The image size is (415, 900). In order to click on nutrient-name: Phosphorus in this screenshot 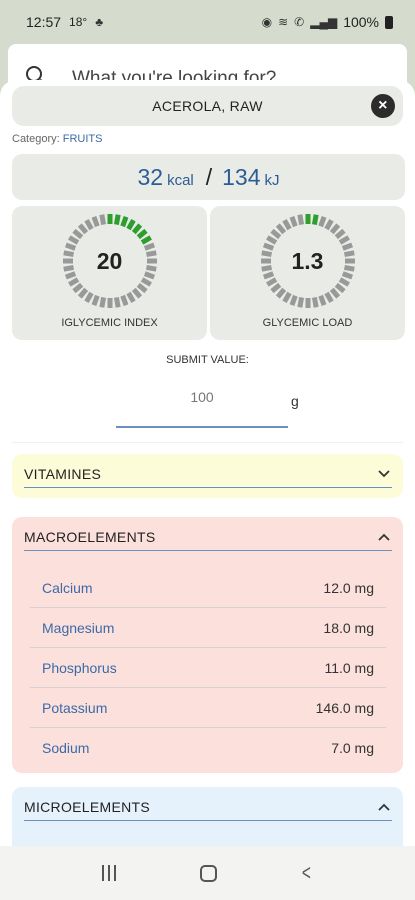, I will do `click(79, 667)`.